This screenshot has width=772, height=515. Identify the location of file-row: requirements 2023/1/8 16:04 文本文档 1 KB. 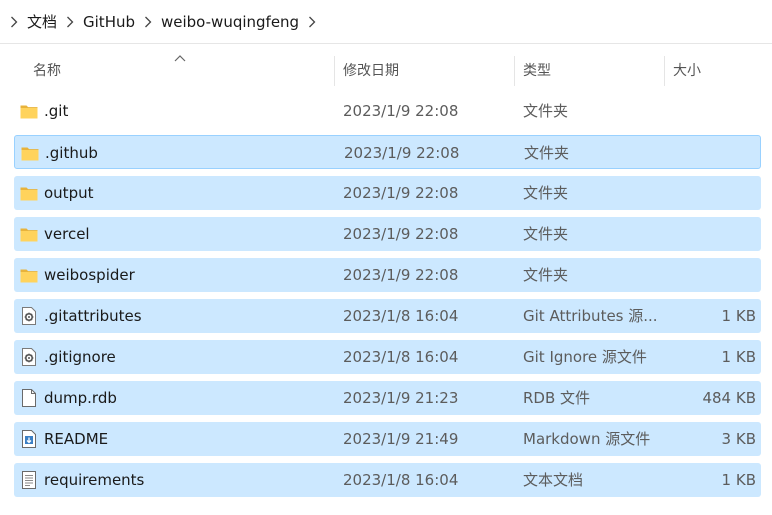
(387, 480).